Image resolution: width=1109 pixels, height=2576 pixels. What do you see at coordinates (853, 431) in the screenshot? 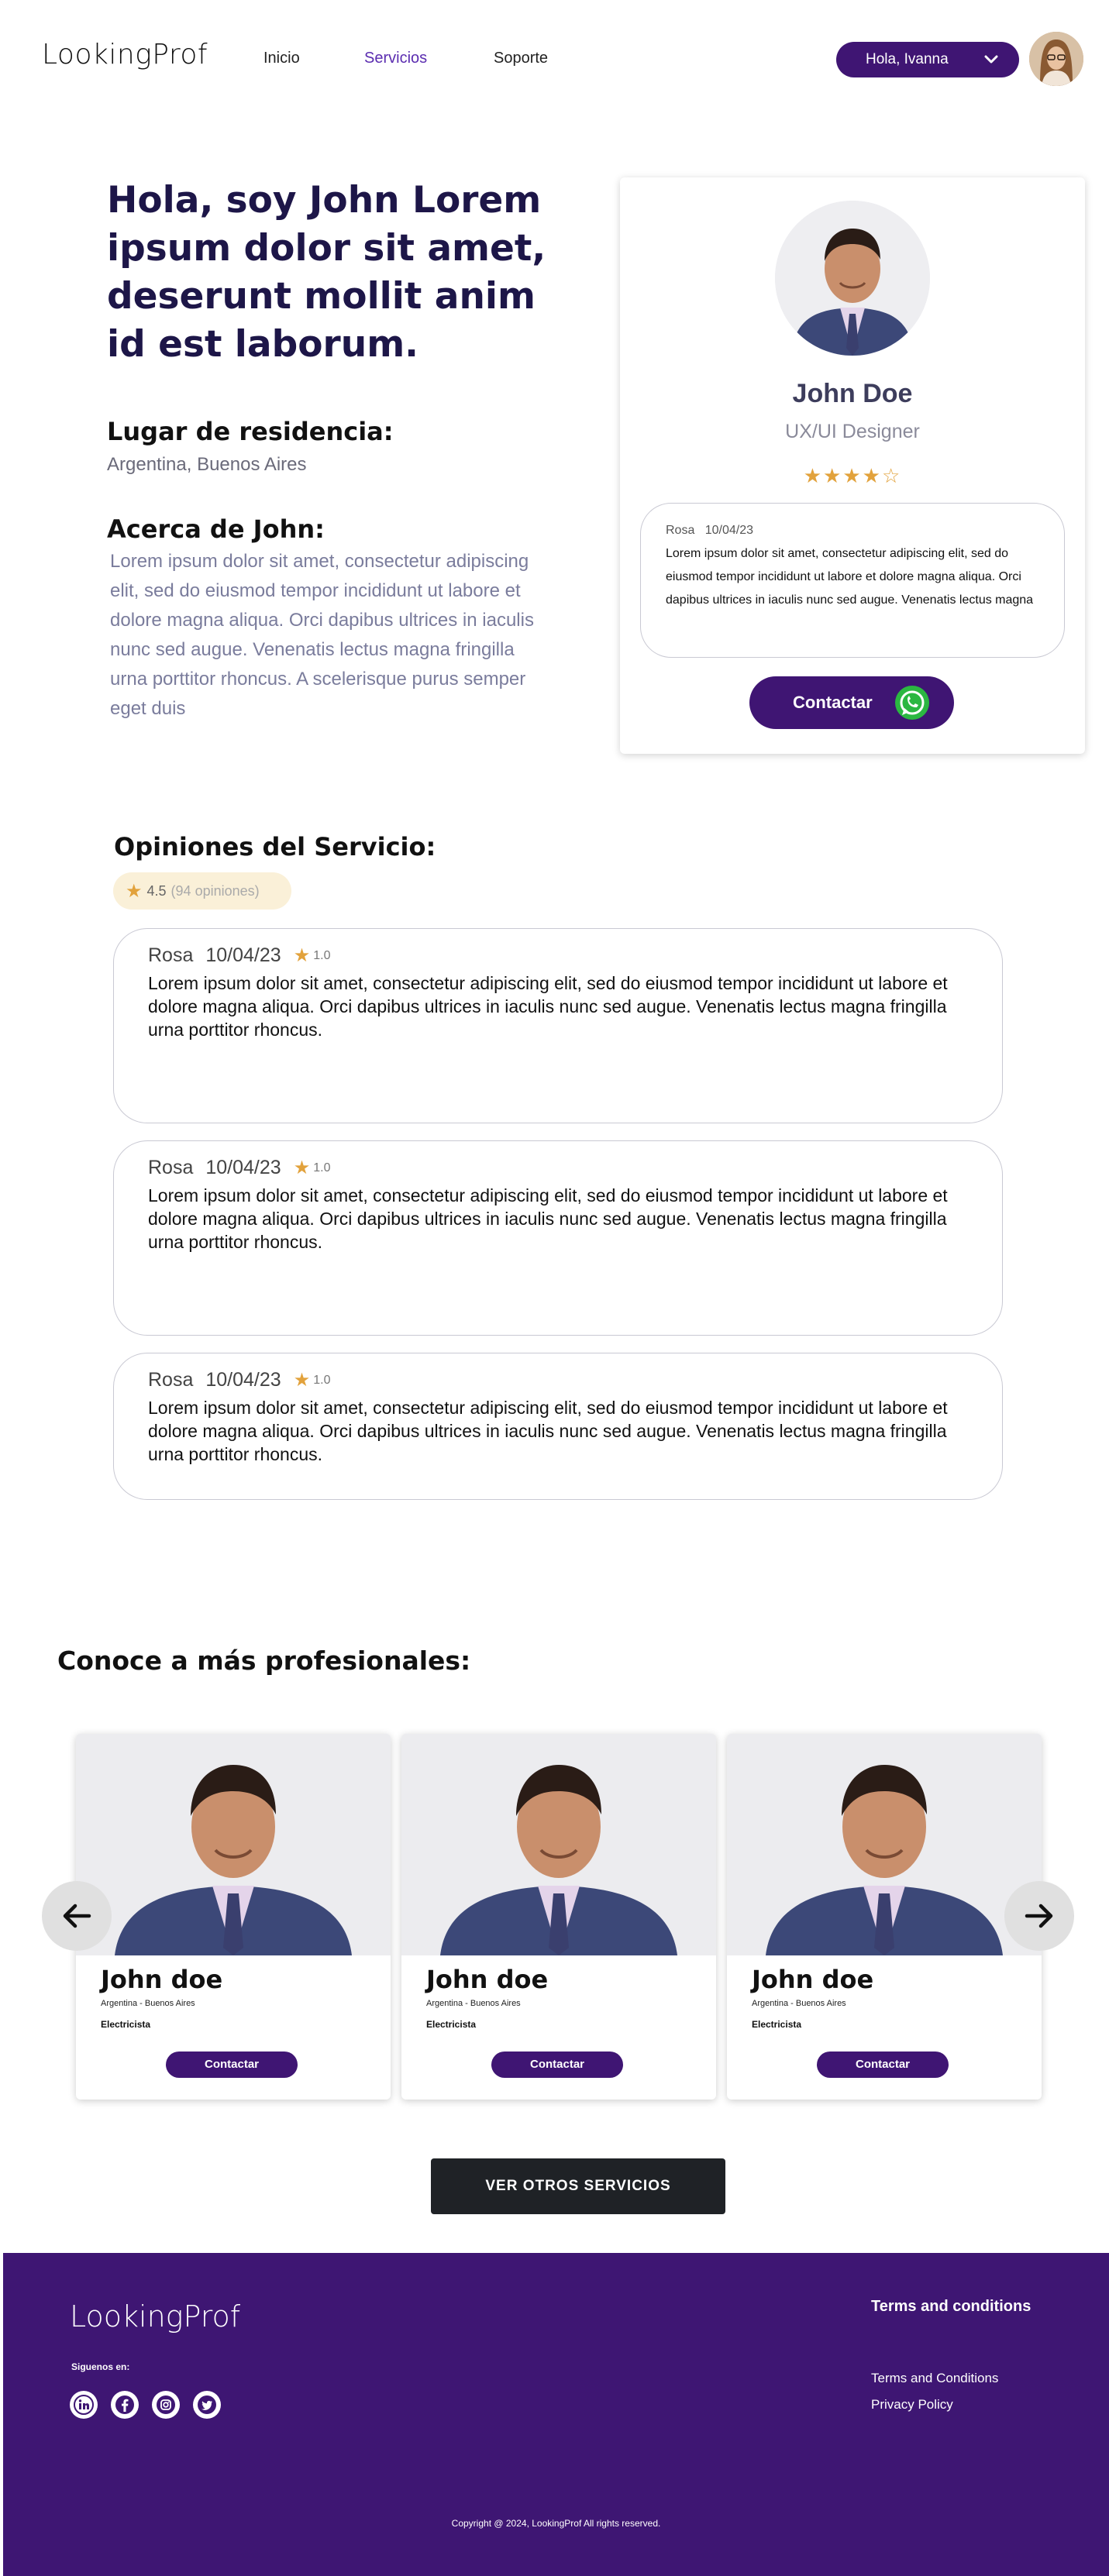
I see `profile-role: UX/UI Designer` at bounding box center [853, 431].